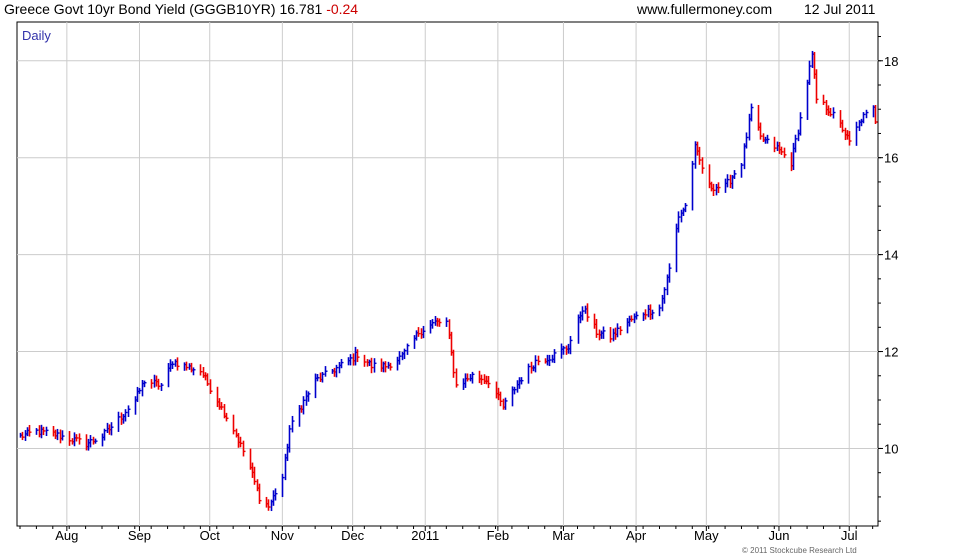 The image size is (960, 560). I want to click on x-tick-label: Feb, so click(498, 535).